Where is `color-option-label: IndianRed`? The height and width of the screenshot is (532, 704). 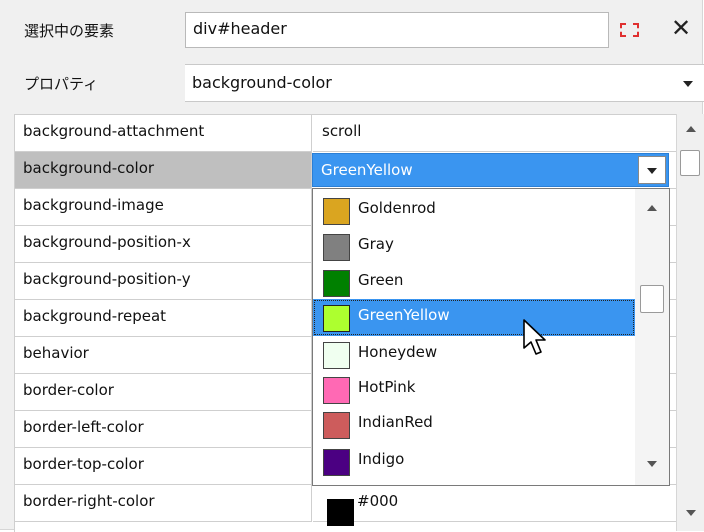 color-option-label: IndianRed is located at coordinates (395, 422).